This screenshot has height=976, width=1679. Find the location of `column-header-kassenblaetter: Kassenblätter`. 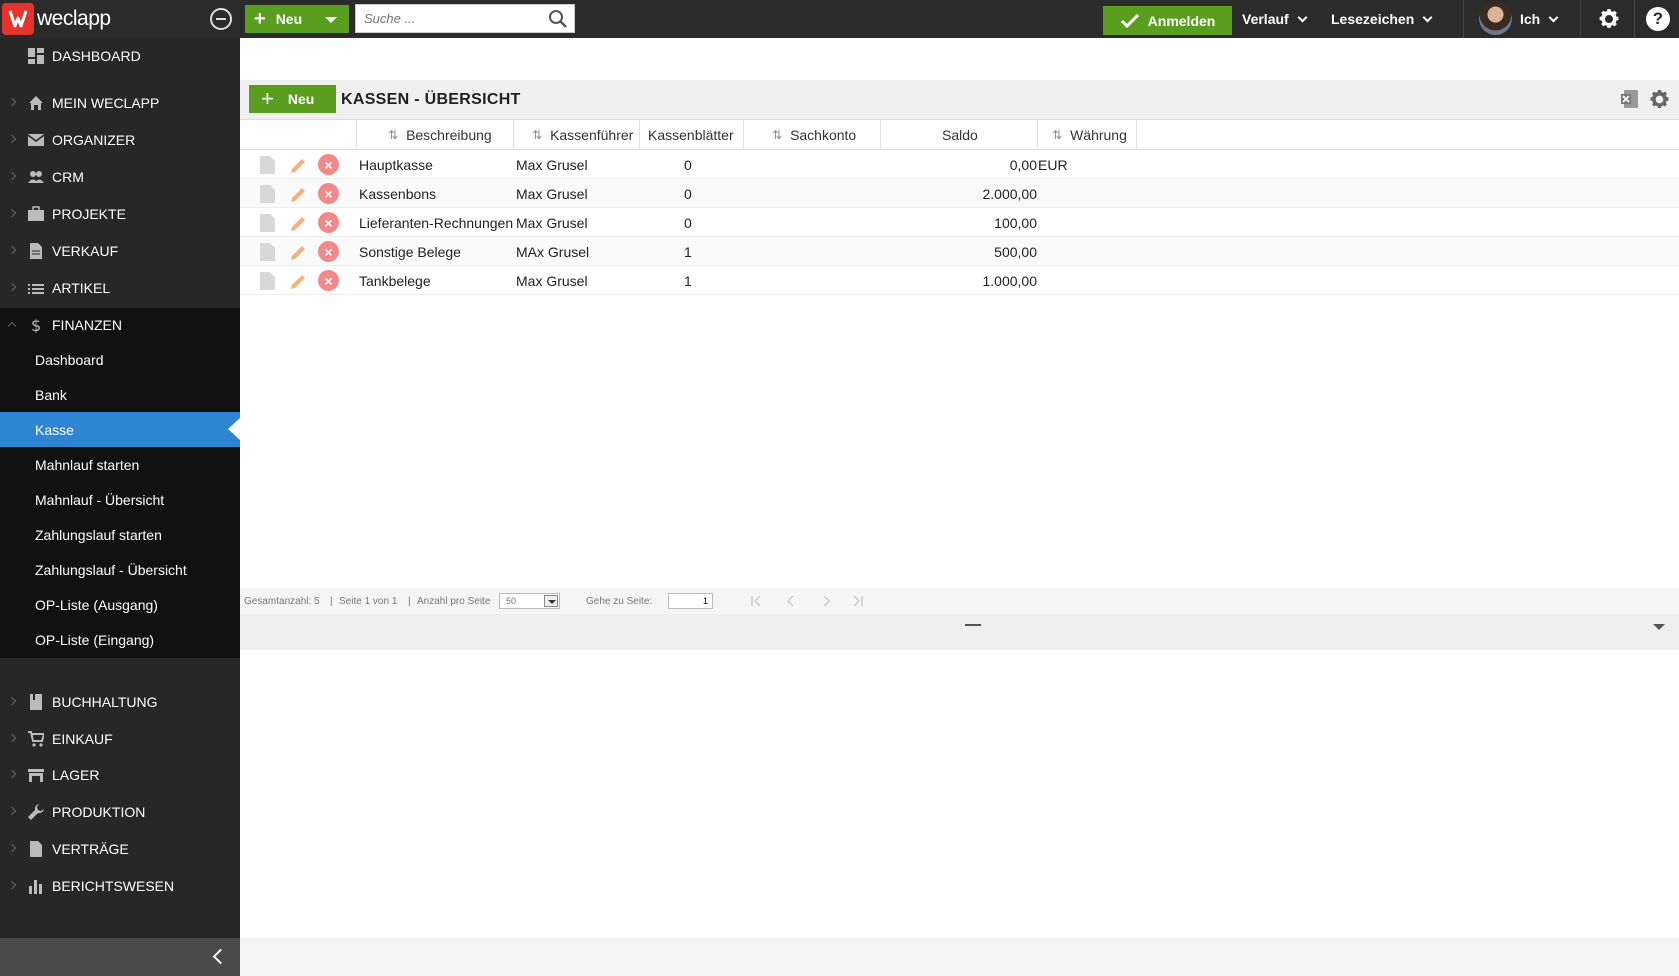

column-header-kassenblaetter: Kassenblätter is located at coordinates (692, 135).